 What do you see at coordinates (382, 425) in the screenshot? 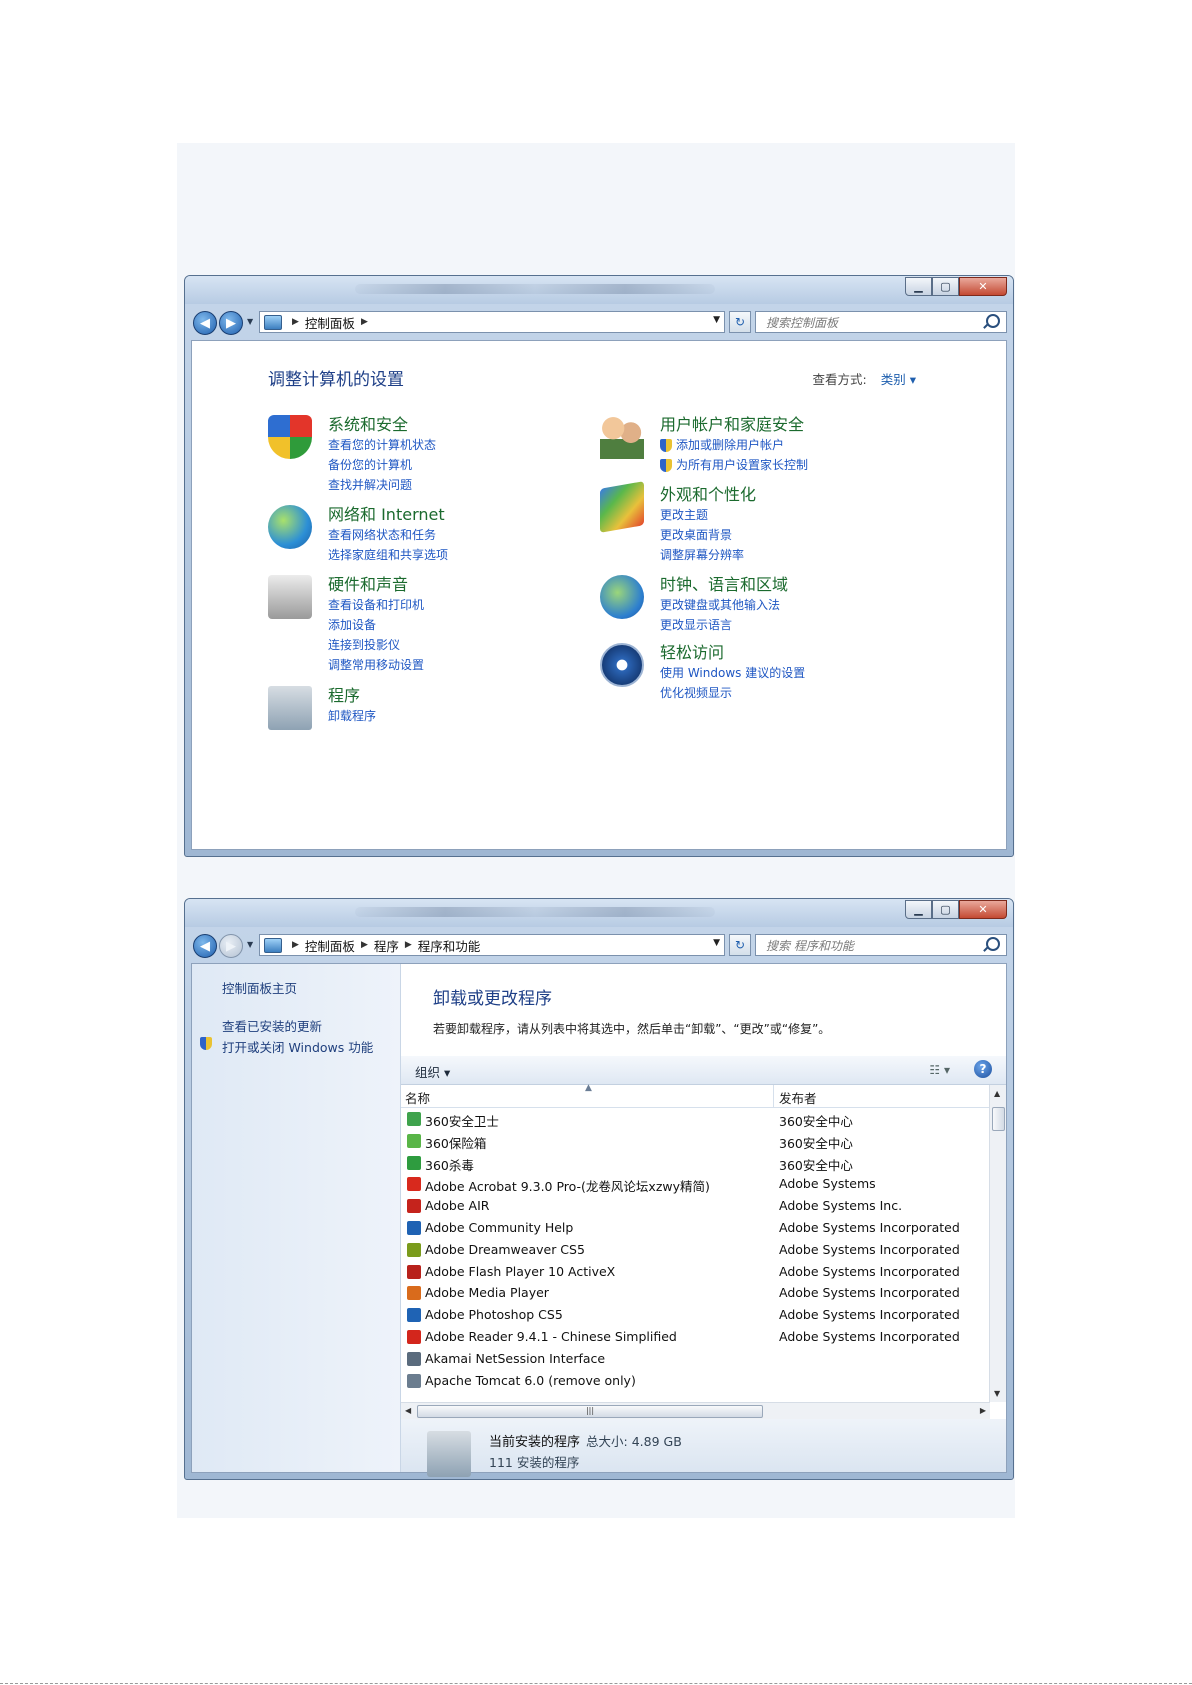
I see `category-title: 系统和安全` at bounding box center [382, 425].